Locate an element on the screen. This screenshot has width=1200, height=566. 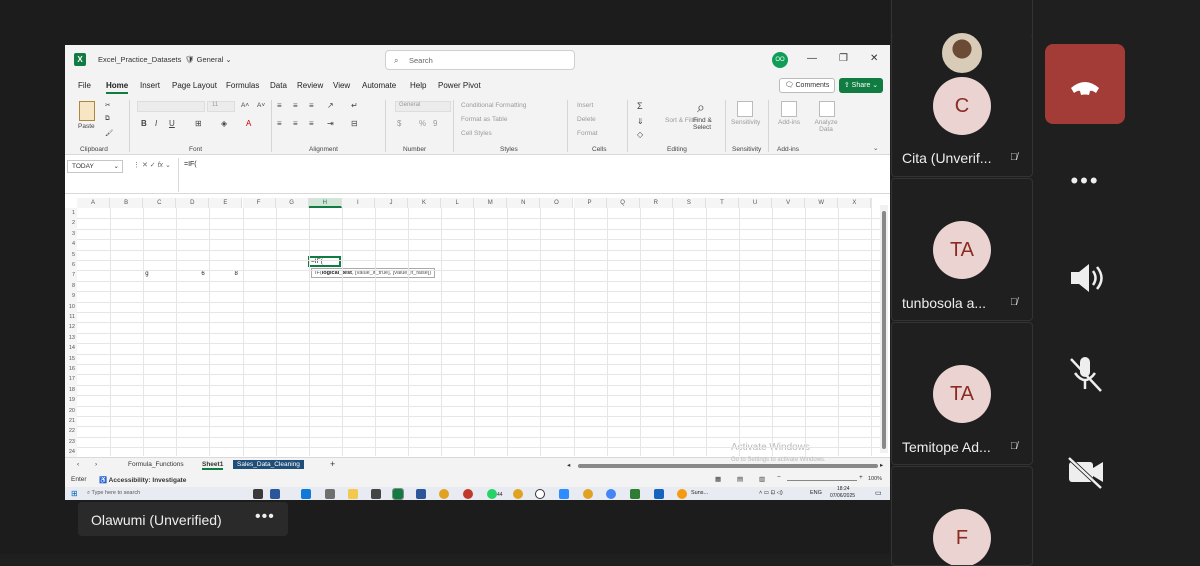
tab-power-pivot: Power Pivot is located at coordinates (459, 85).